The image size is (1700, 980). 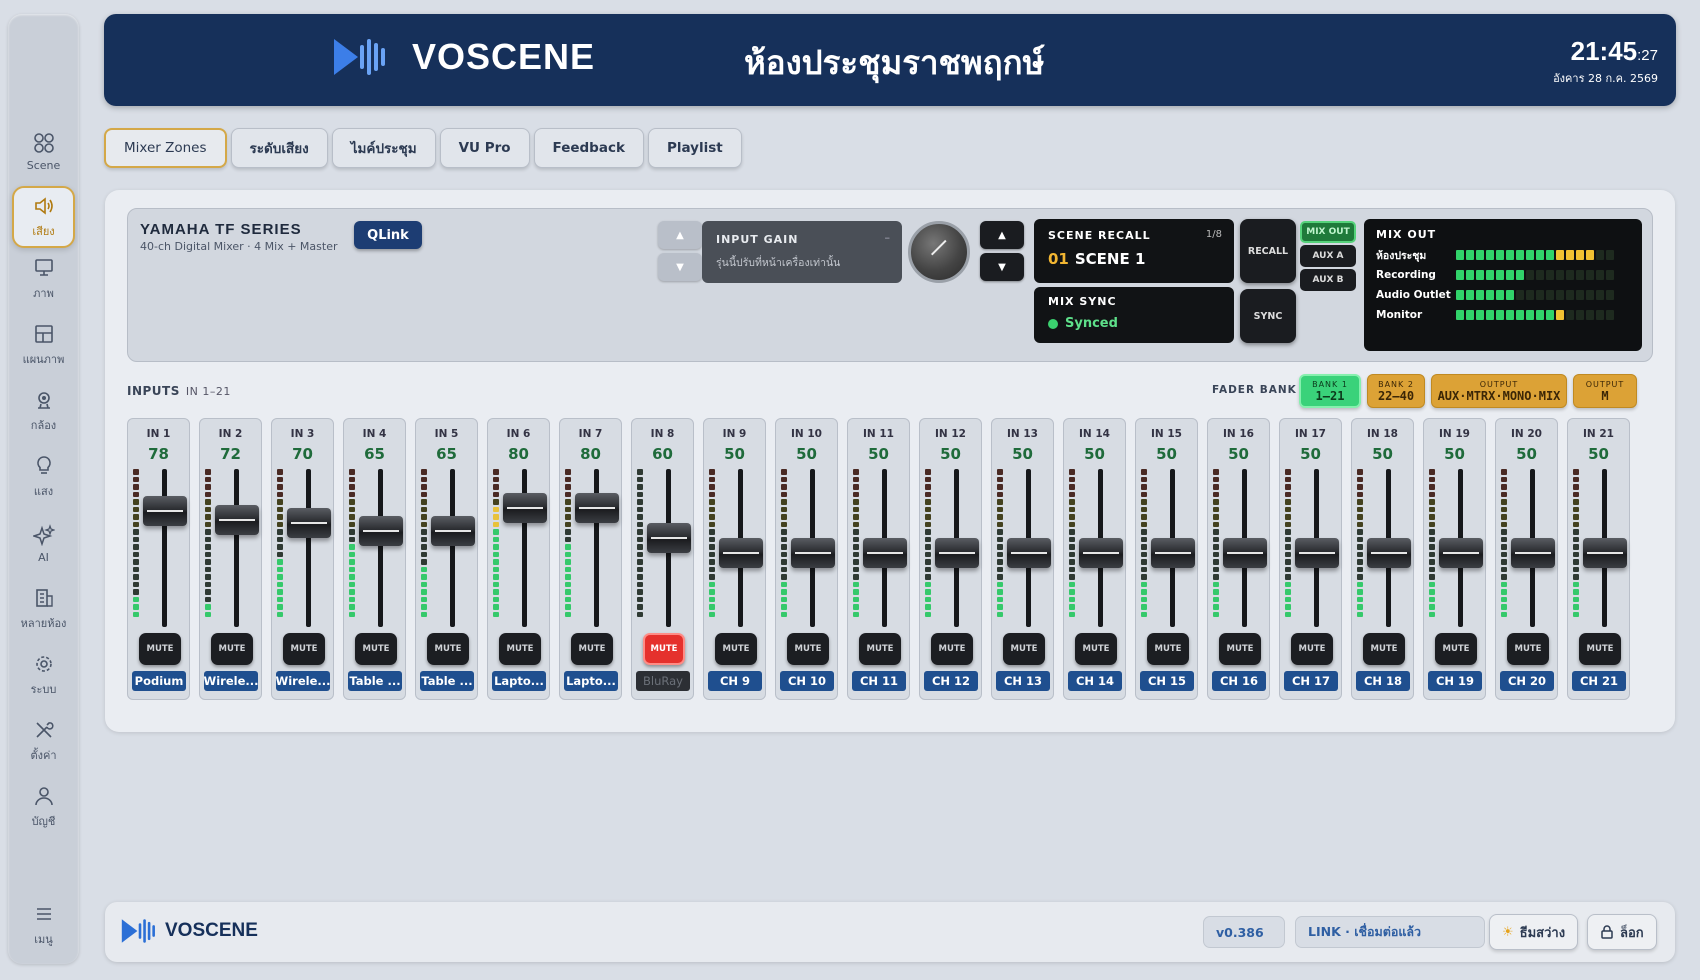 I want to click on source-label: CH 17, so click(x=1311, y=681).